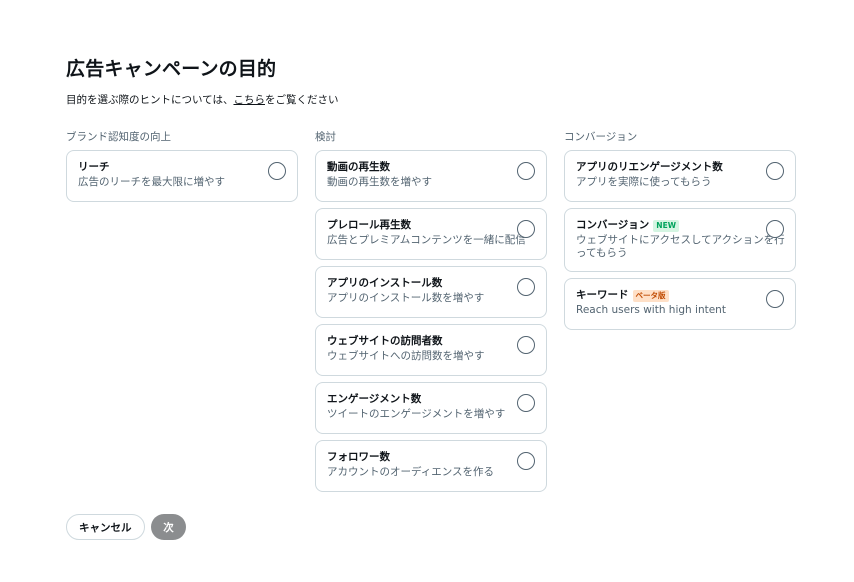 Image resolution: width=854 pixels, height=582 pixels. I want to click on card-description: 広告のリーチを最大限に増やす, so click(151, 182).